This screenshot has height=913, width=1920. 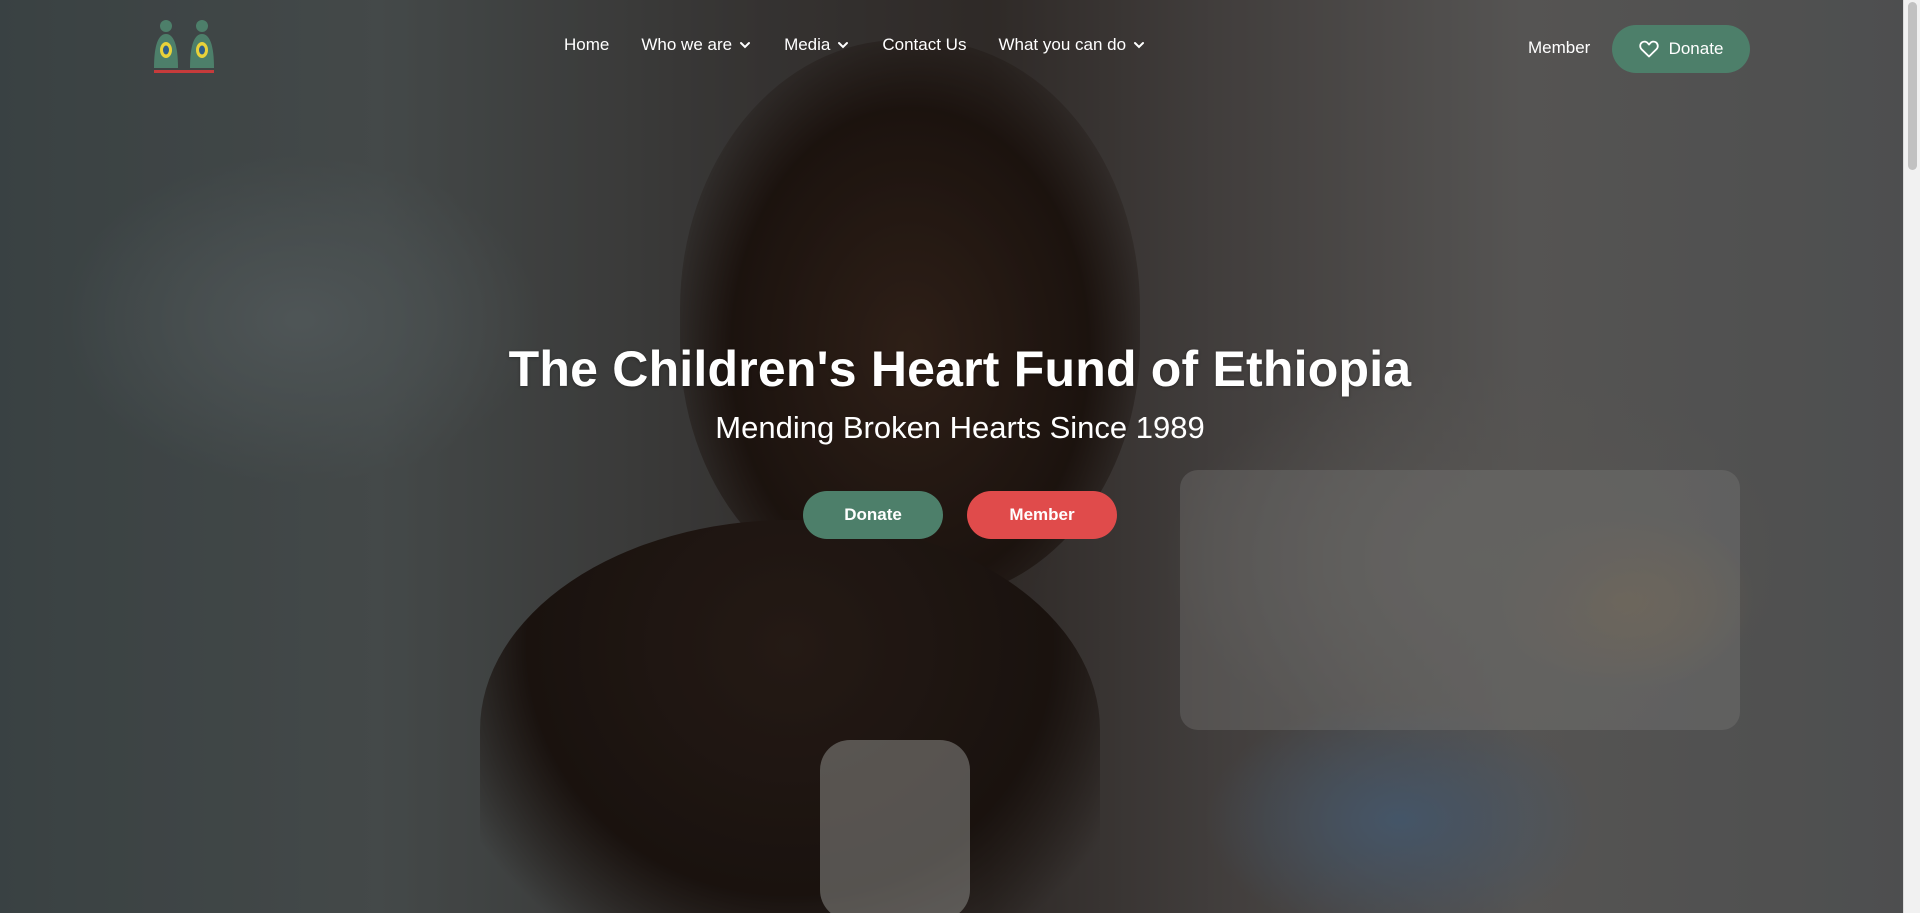 I want to click on organization-logo-icon, so click(x=184, y=47).